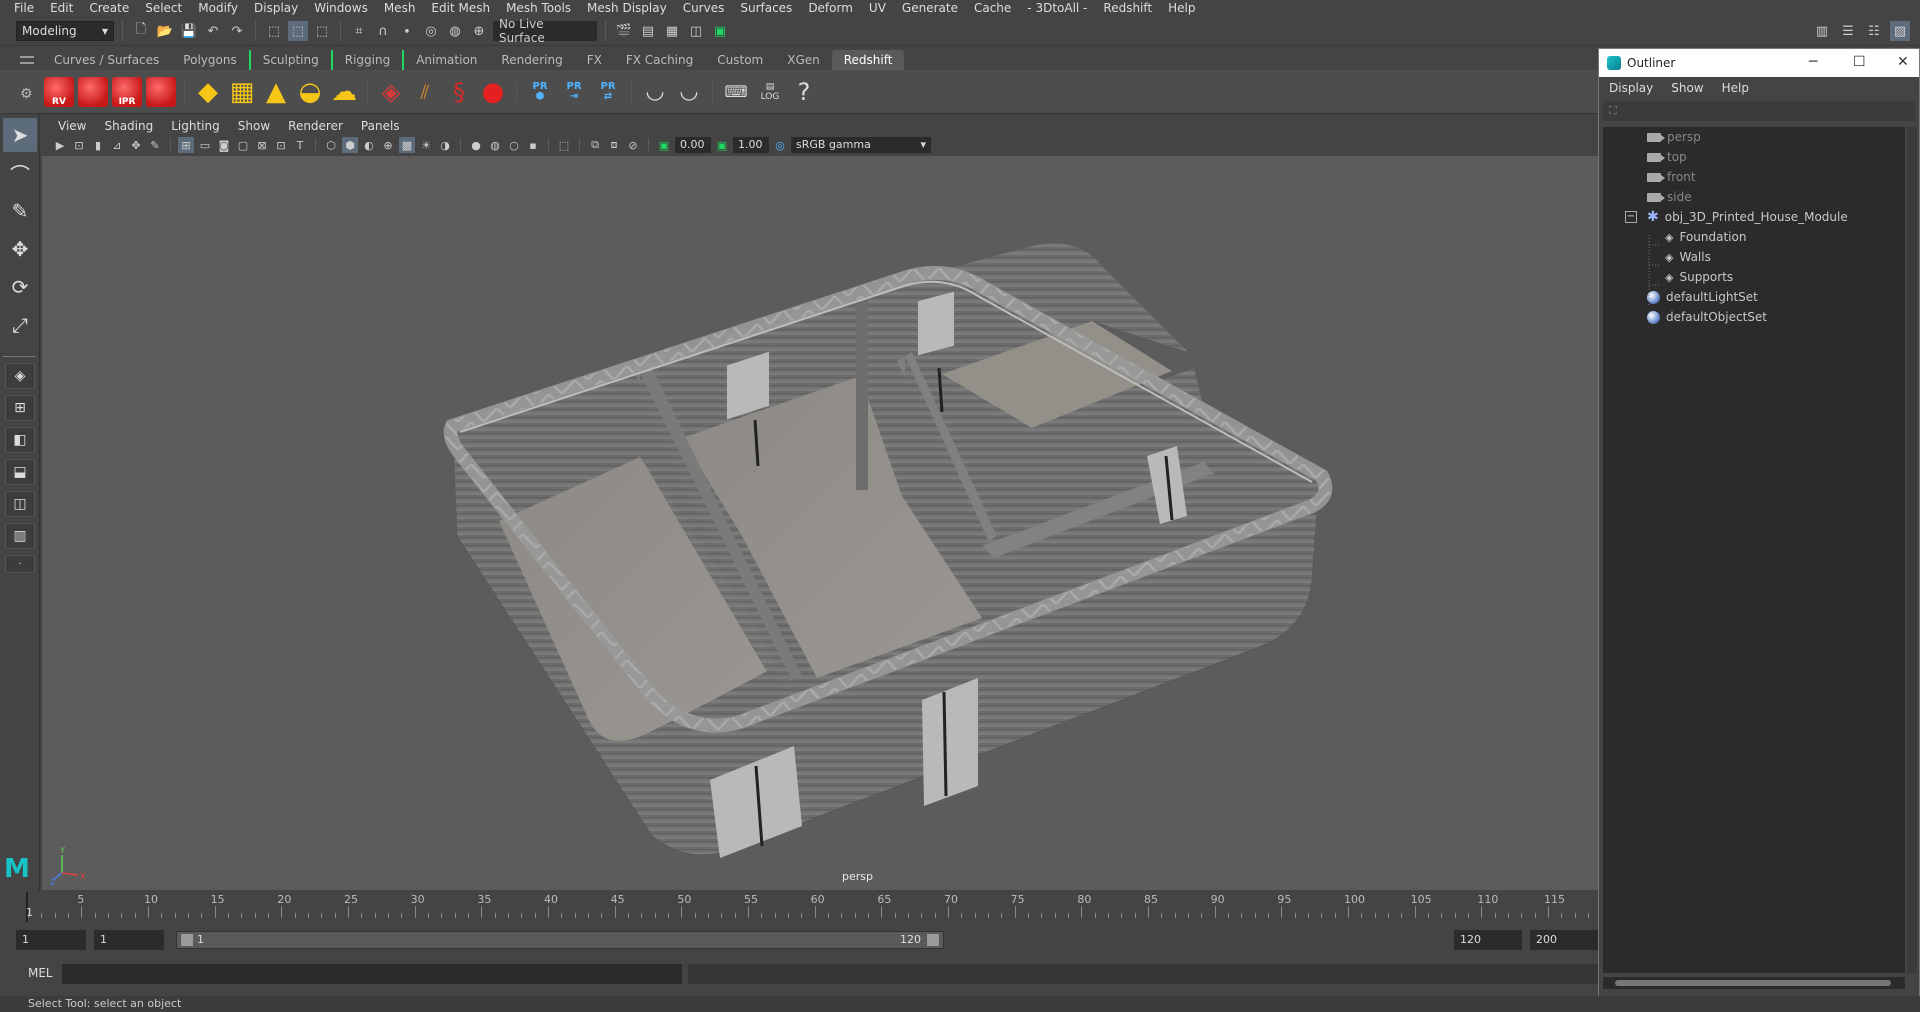  I want to click on menu-select: Select, so click(163, 8).